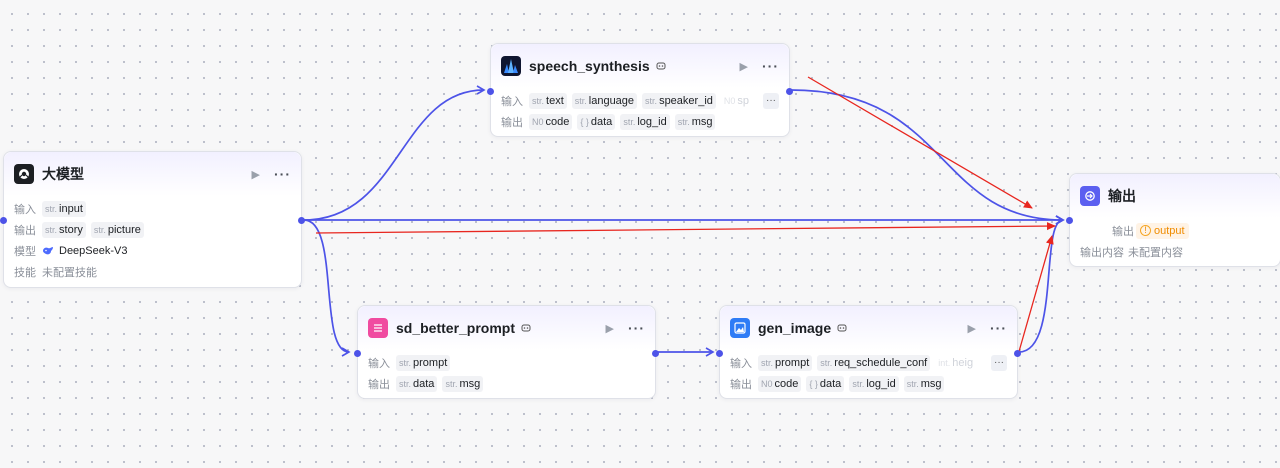  I want to click on edge-speech-to-output, so click(927, 157).